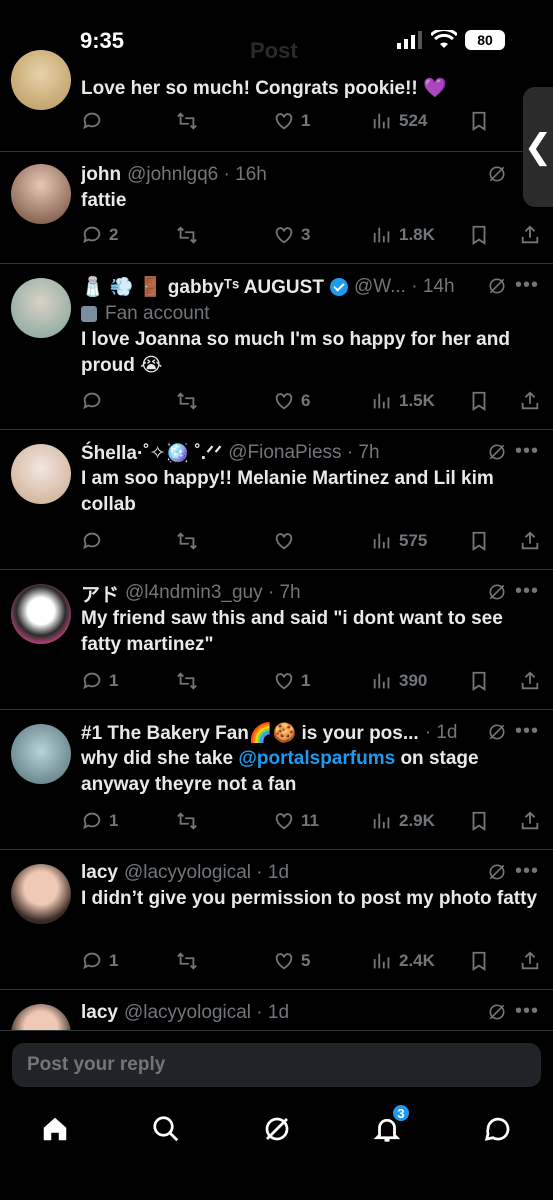 The width and height of the screenshot is (553, 1200). Describe the element at coordinates (276, 1010) in the screenshot. I see `reply-item: lacy @lacyyological · 1d •••` at that location.